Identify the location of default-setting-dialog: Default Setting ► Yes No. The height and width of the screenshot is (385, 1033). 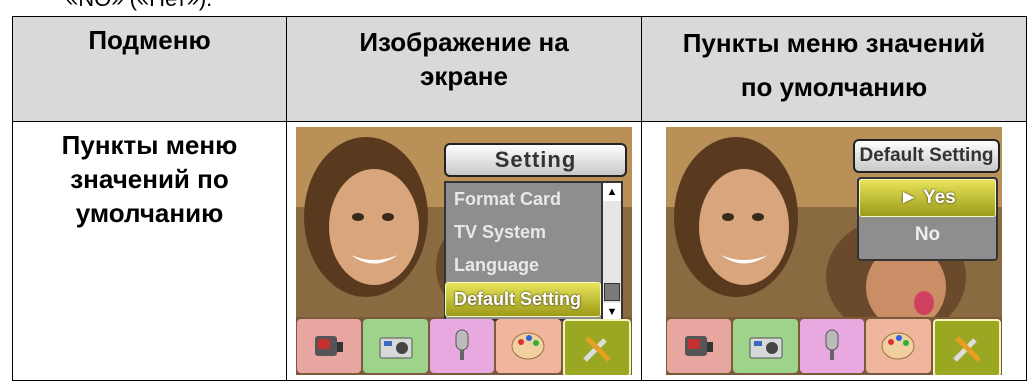
(926, 201).